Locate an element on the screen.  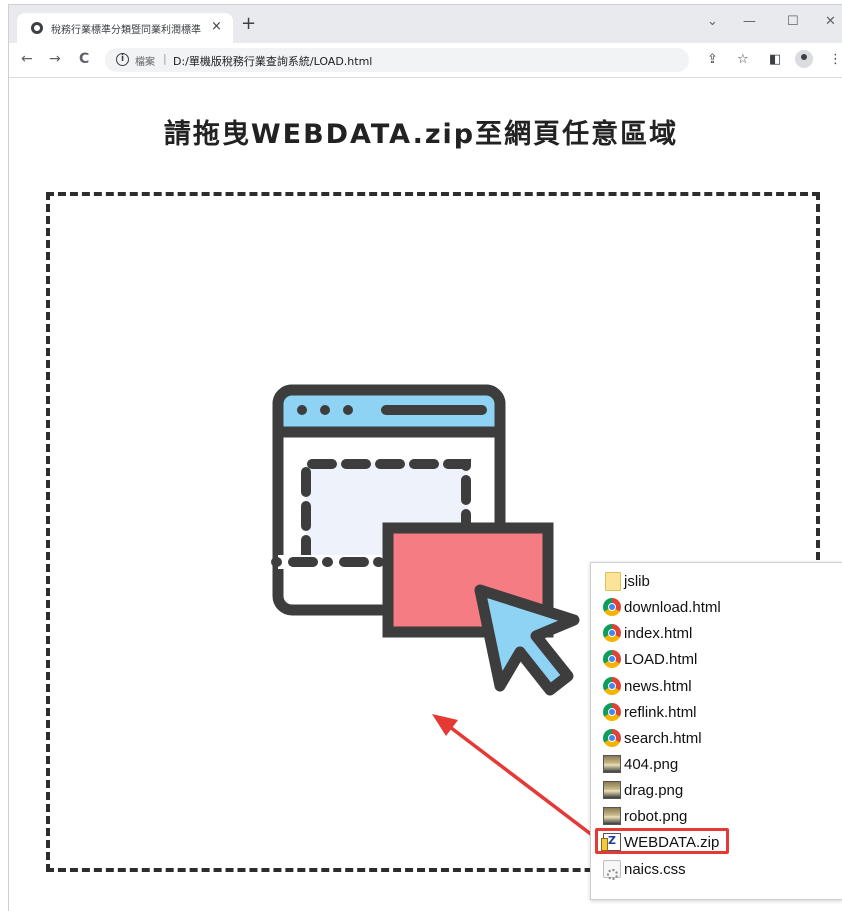
file-item-search-html: search.html is located at coordinates (652, 738).